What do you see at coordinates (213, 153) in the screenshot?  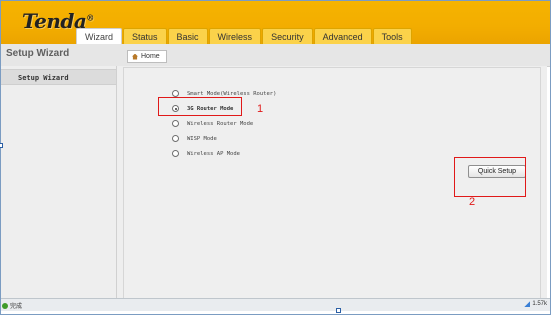 I see `mode-label: Wireless AP Mode` at bounding box center [213, 153].